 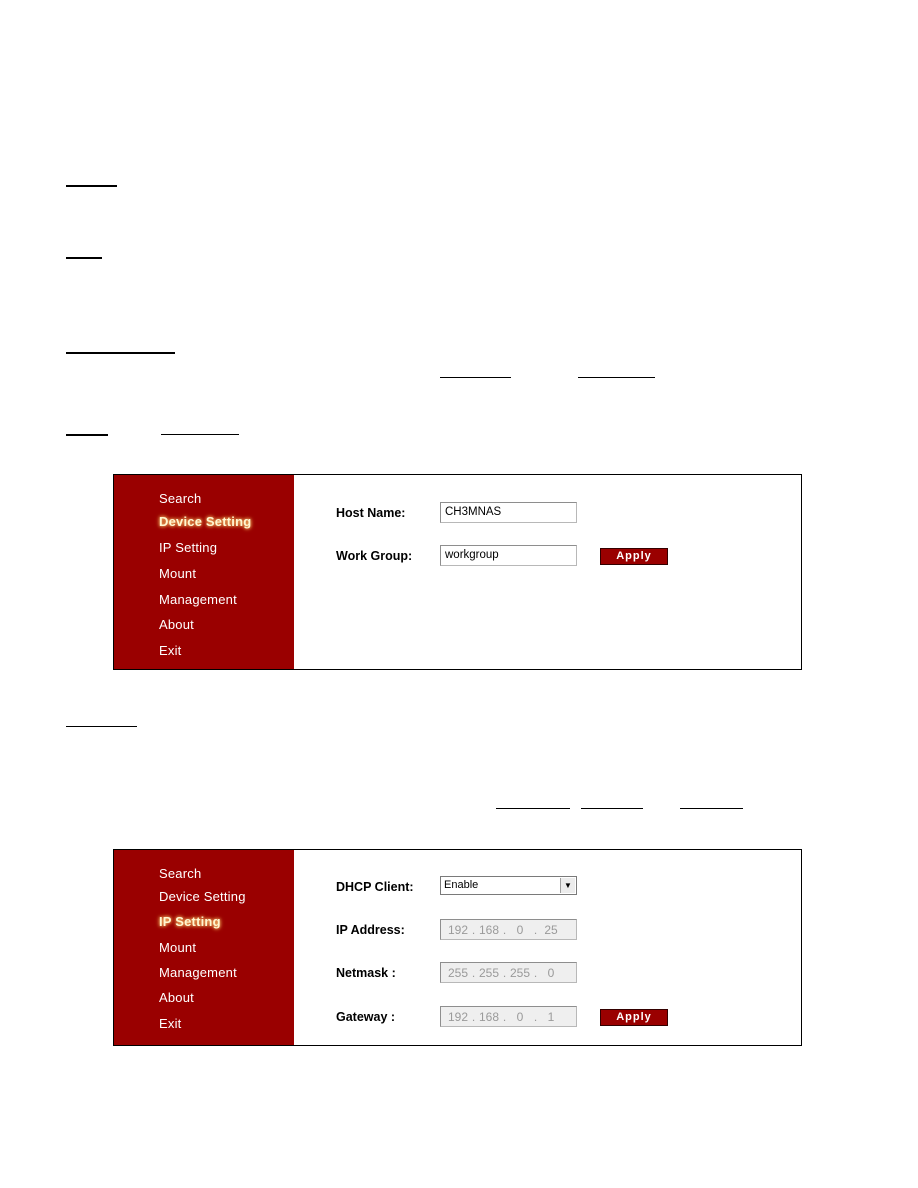 I want to click on gateway-octet: 168, so click(x=489, y=1016).